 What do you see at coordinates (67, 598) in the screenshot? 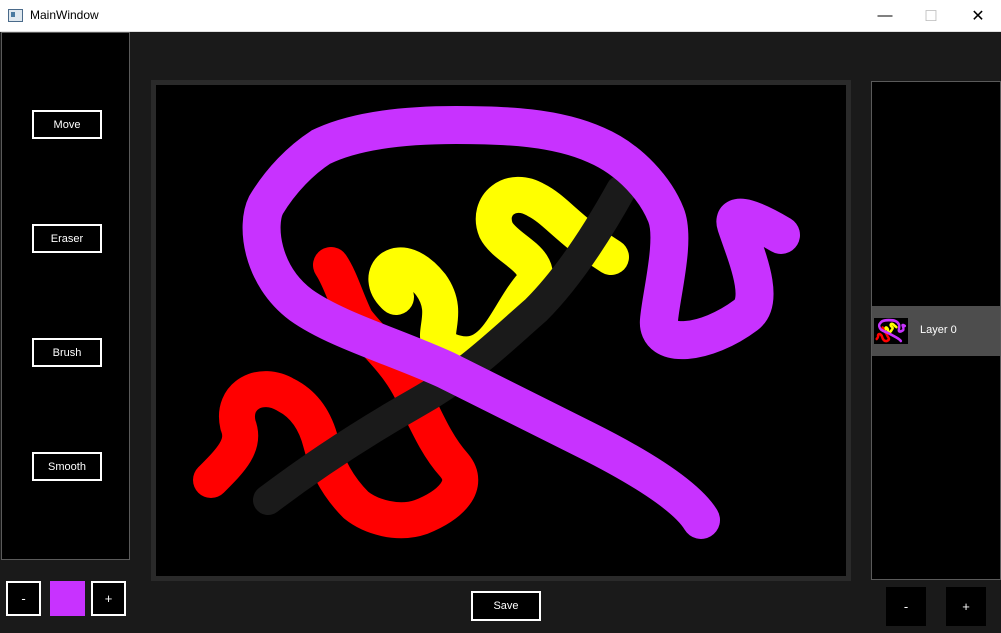
I see `current-color-swatch` at bounding box center [67, 598].